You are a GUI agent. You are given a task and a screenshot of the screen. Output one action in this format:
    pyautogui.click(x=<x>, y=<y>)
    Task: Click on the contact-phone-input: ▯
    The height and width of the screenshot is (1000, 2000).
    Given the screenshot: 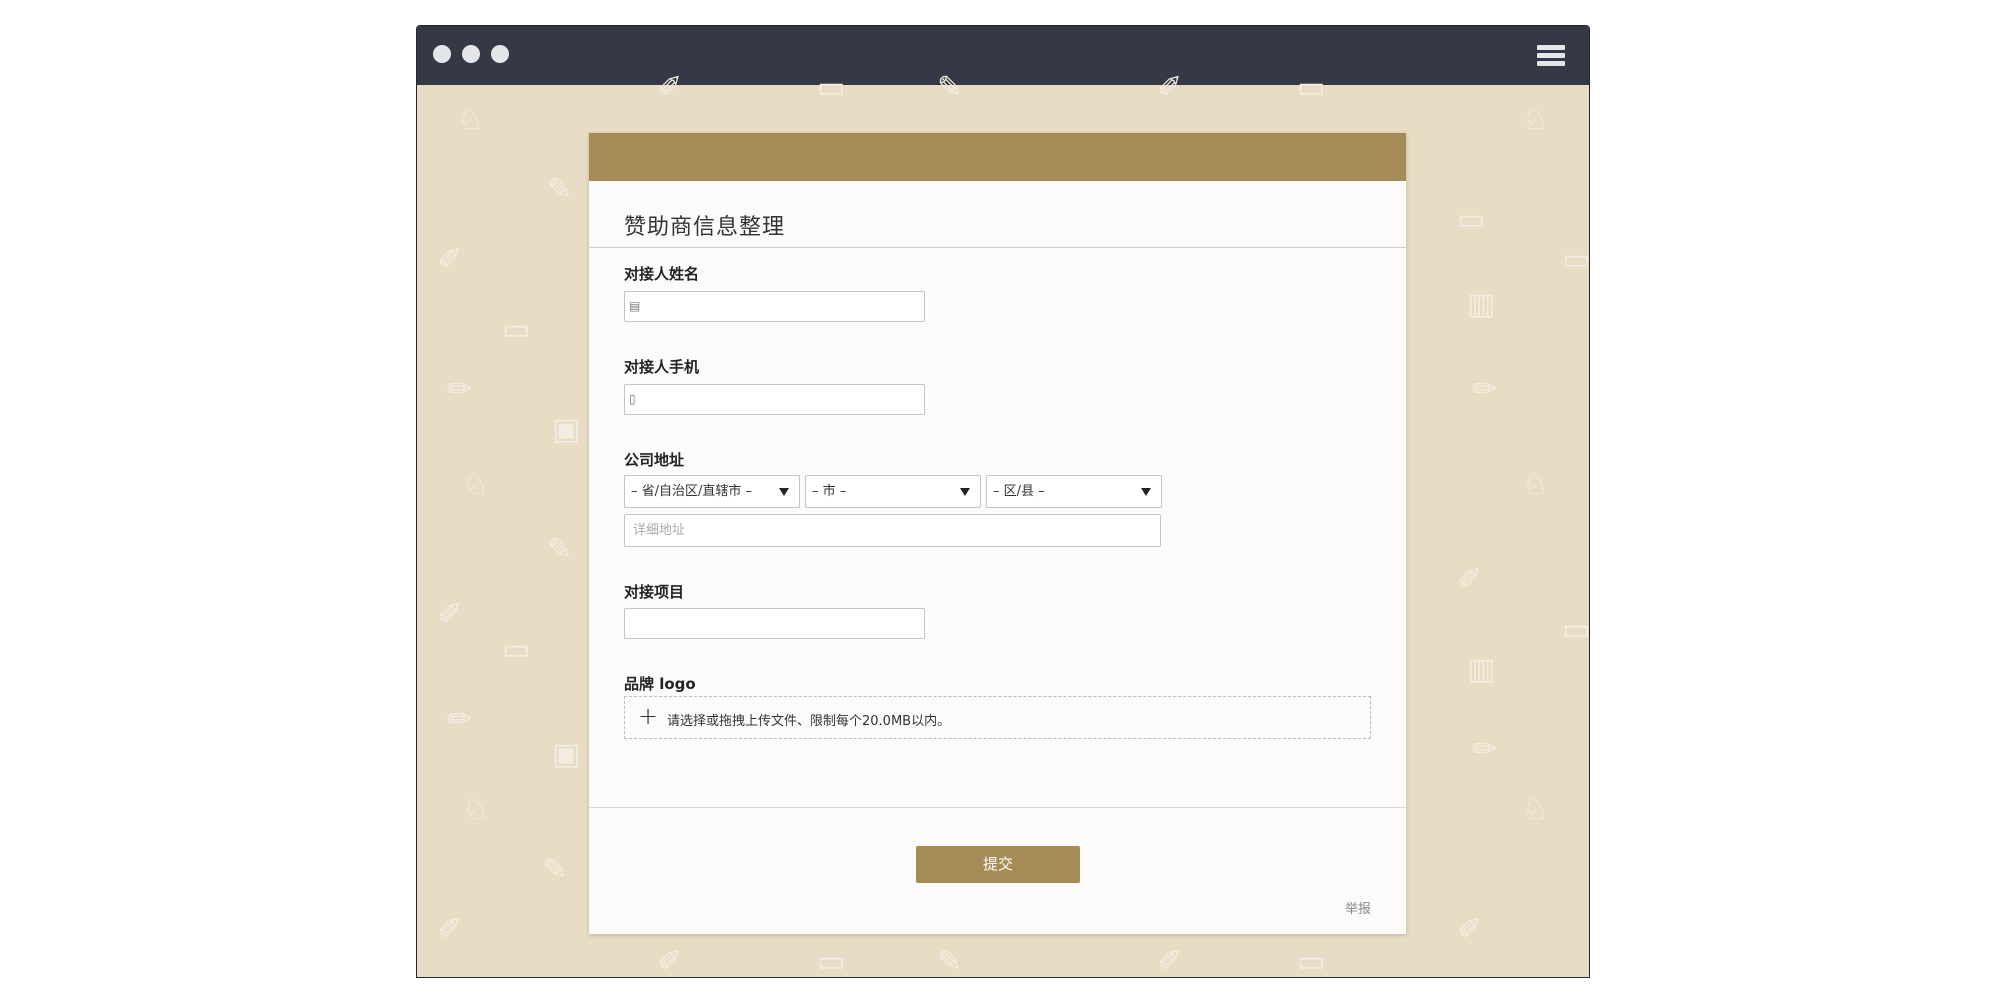 What is the action you would take?
    pyautogui.click(x=774, y=399)
    